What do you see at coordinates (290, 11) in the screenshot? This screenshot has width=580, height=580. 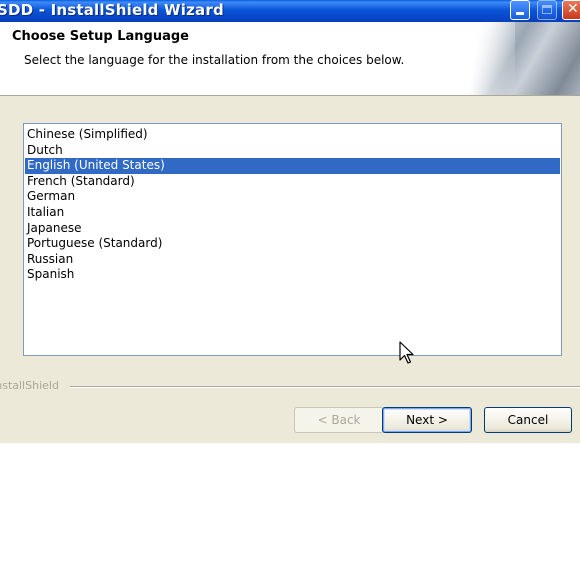 I see `title-bar: SDD - InstallShield Wizard` at bounding box center [290, 11].